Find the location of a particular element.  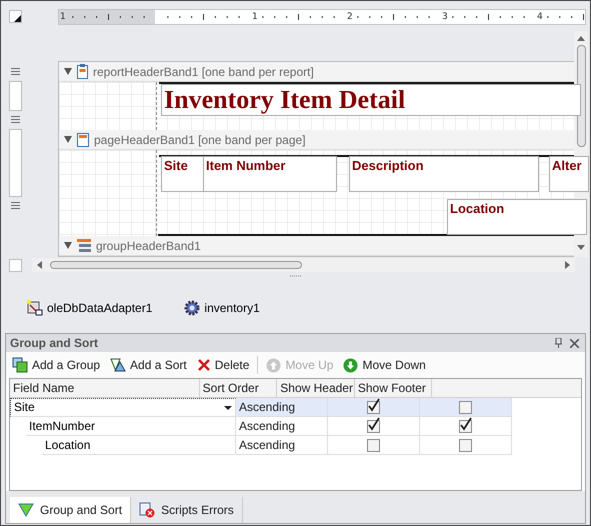

band-title: groupHeaderBand1 is located at coordinates (148, 245).